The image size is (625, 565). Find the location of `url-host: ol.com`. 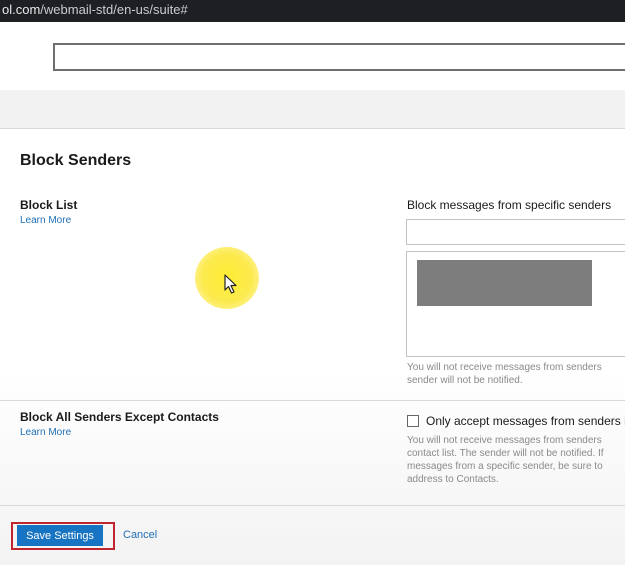

url-host: ol.com is located at coordinates (21, 9).